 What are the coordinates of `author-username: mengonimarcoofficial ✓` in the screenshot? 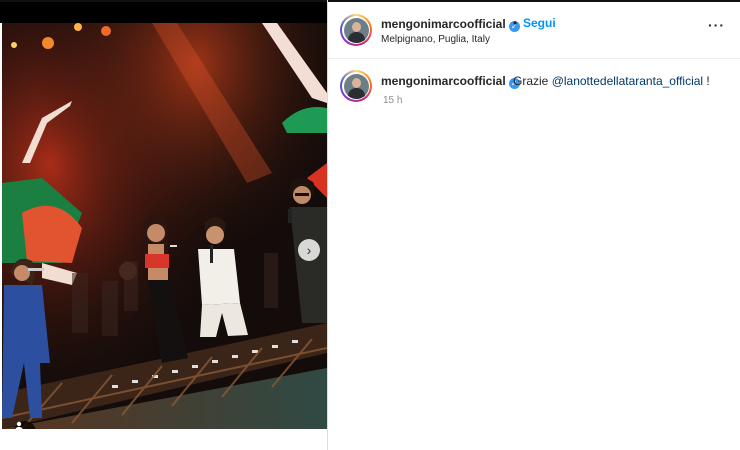 It's located at (450, 24).